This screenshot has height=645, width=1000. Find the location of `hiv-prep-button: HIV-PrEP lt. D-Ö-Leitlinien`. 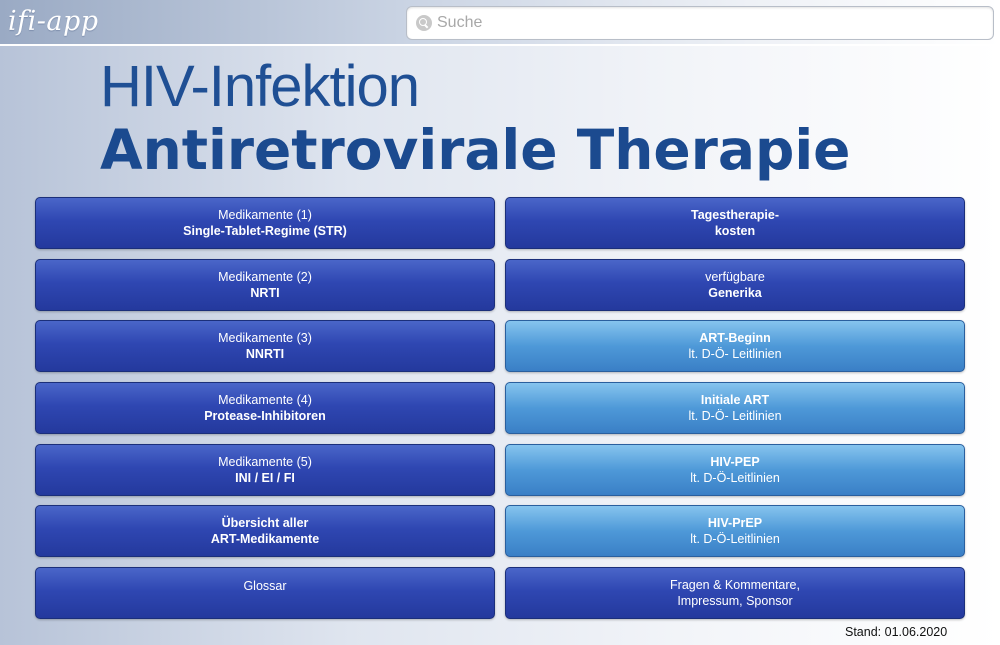

hiv-prep-button: HIV-PrEP lt. D-Ö-Leitlinien is located at coordinates (735, 531).